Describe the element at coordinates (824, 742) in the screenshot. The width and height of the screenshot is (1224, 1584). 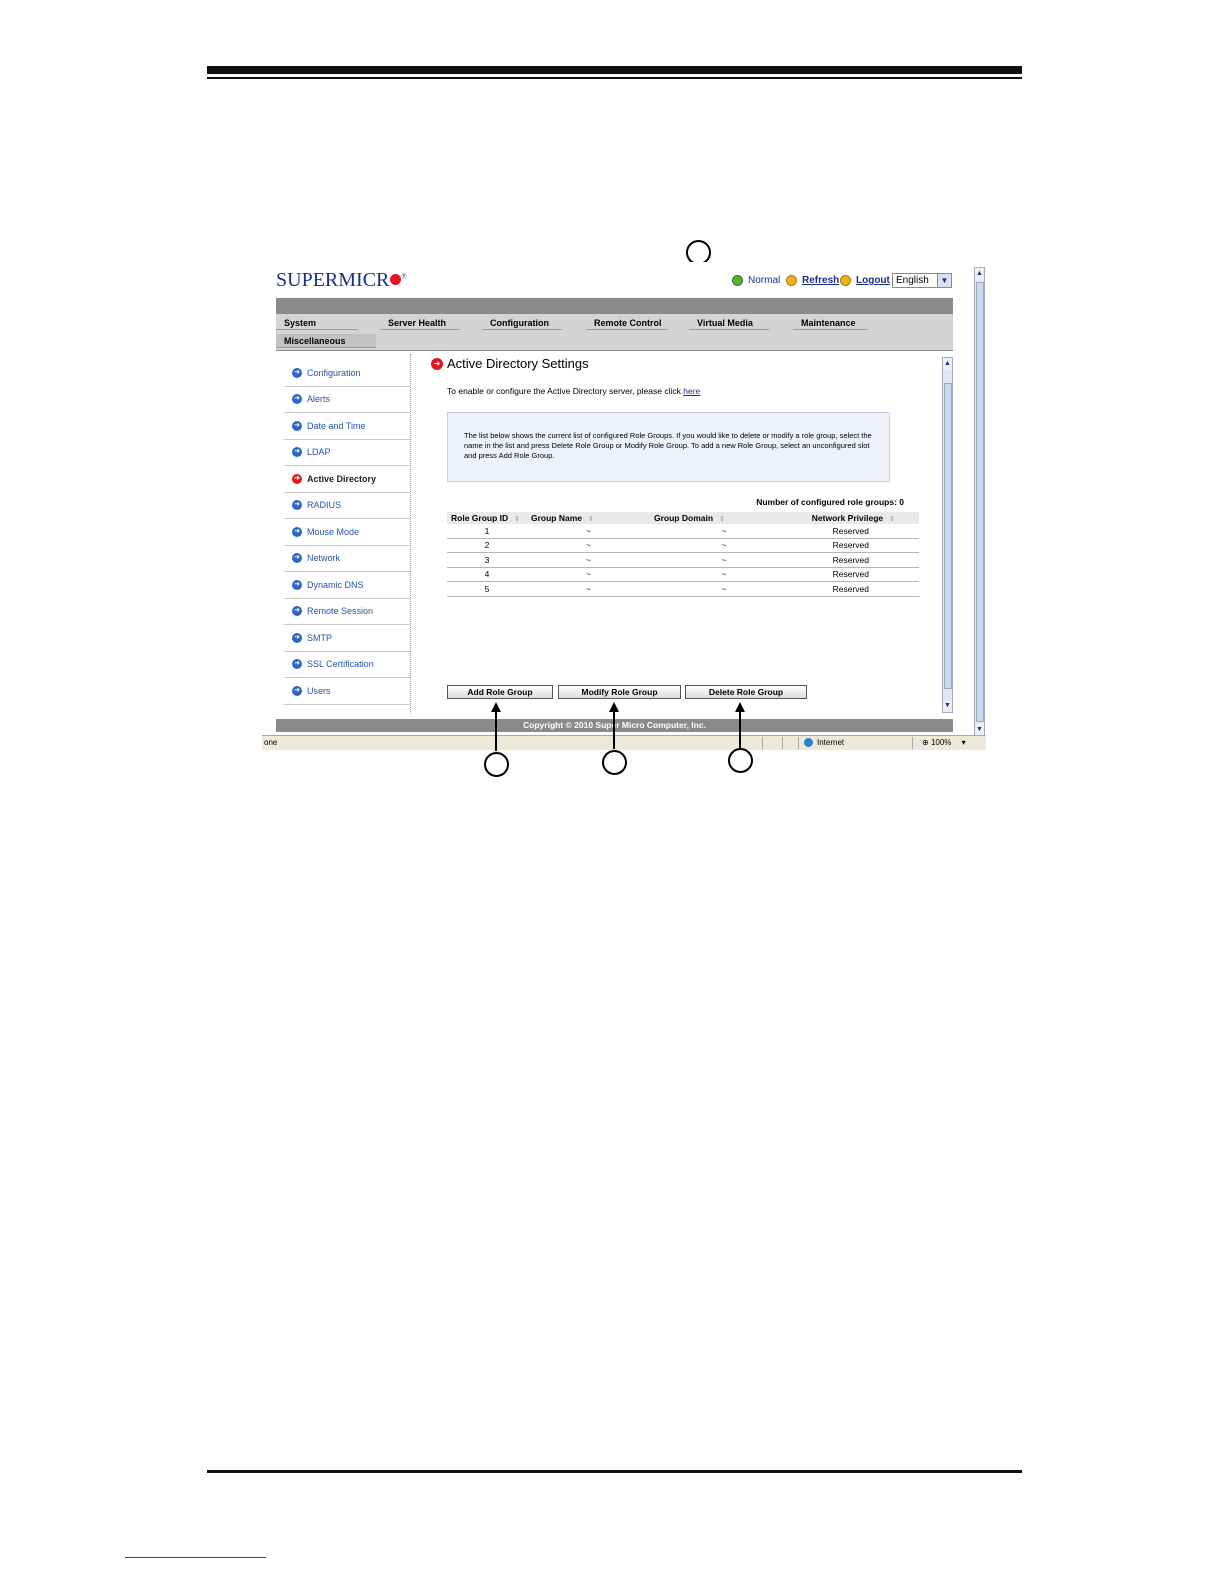
I see `zone-indicator: Internet` at that location.